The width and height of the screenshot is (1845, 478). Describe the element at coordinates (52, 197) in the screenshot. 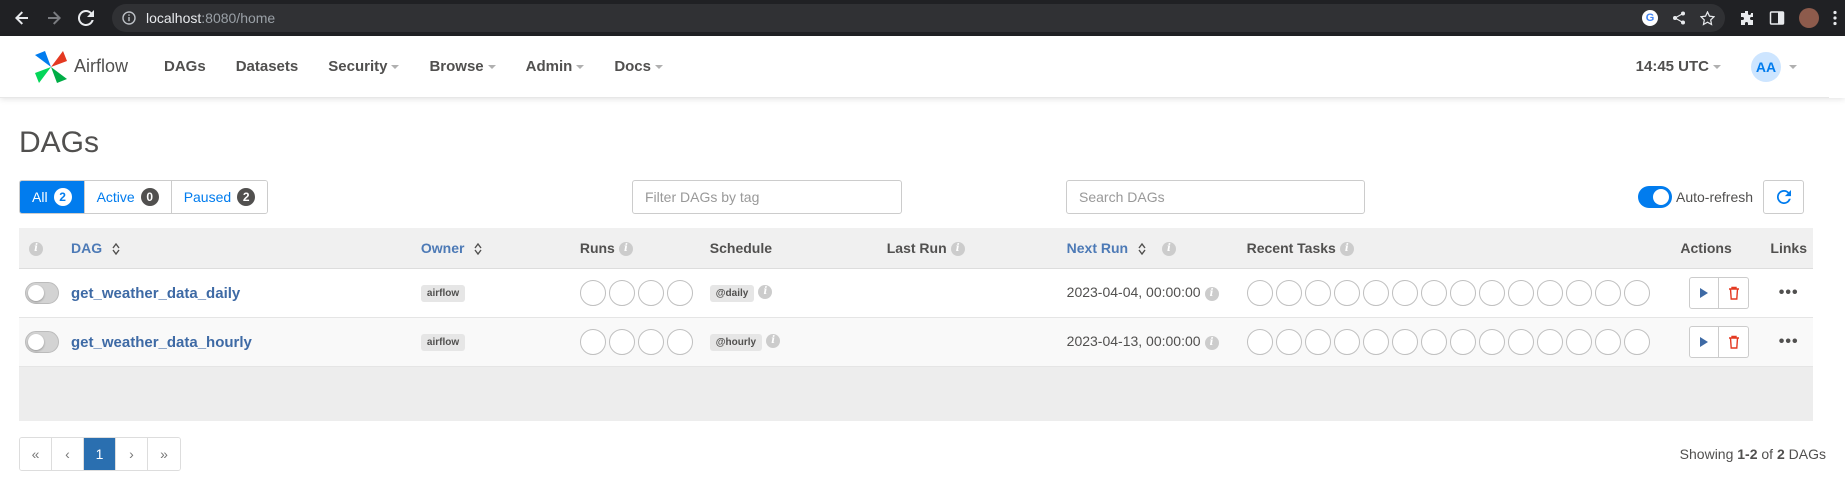

I see `filter-all-button: All 2` at that location.